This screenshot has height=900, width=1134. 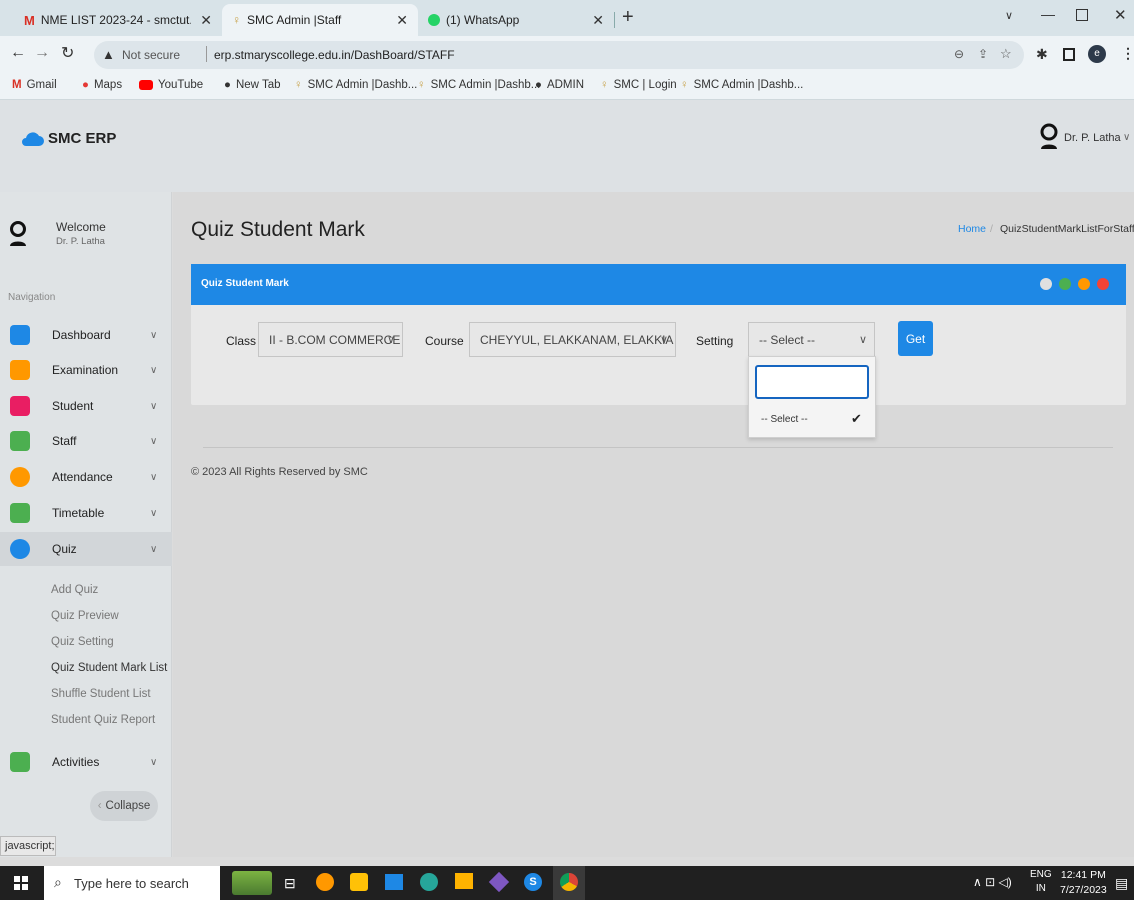 I want to click on clock: 12:41 PM 7/27/2023, so click(x=1083, y=882).